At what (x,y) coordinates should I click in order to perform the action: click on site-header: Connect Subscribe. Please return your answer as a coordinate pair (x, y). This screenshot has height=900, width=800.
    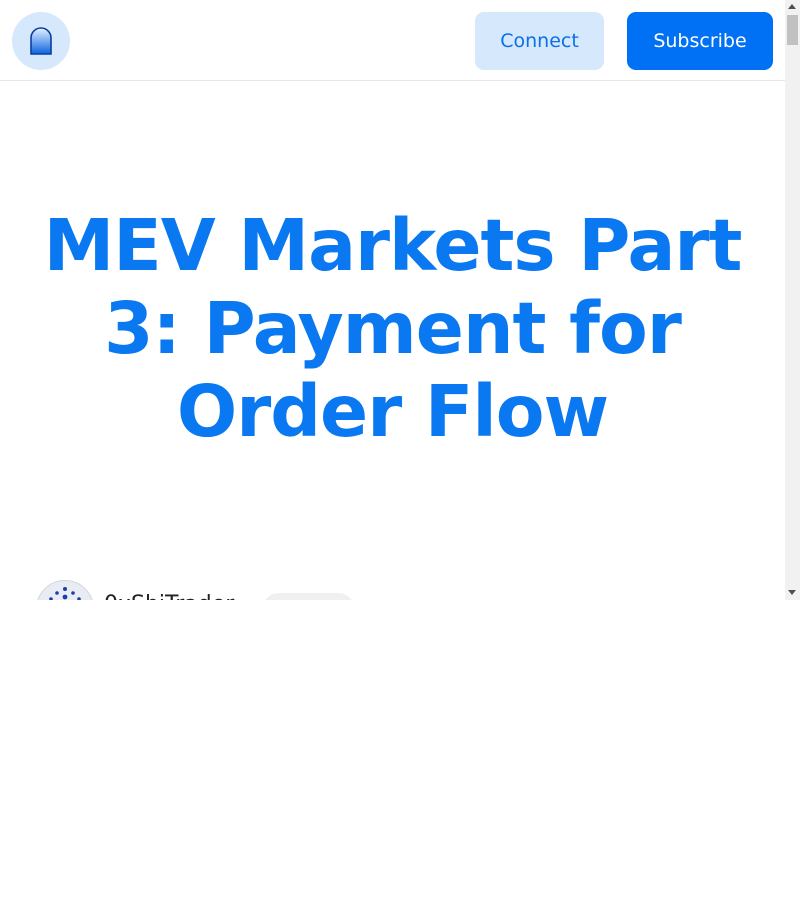
    Looking at the image, I should click on (392, 40).